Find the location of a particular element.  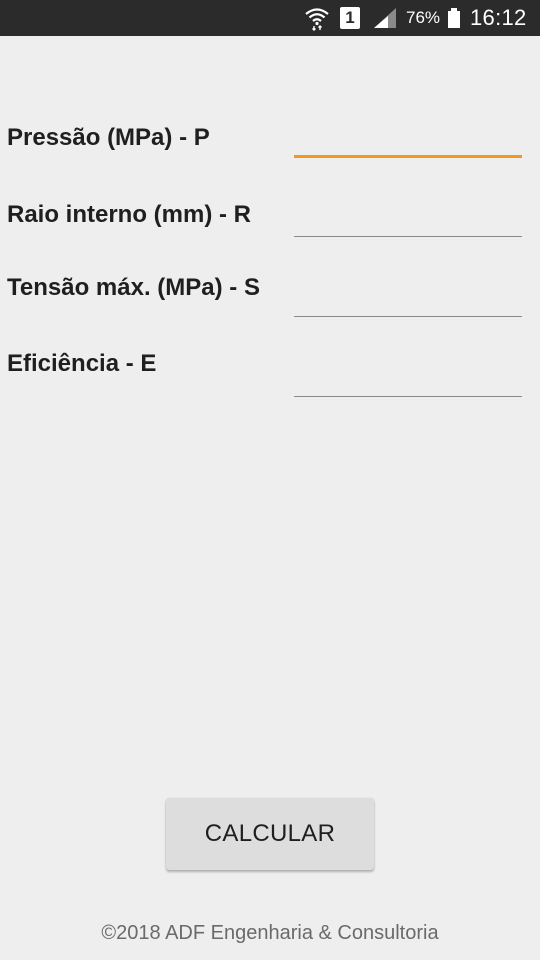

wifi-icon is located at coordinates (317, 18).